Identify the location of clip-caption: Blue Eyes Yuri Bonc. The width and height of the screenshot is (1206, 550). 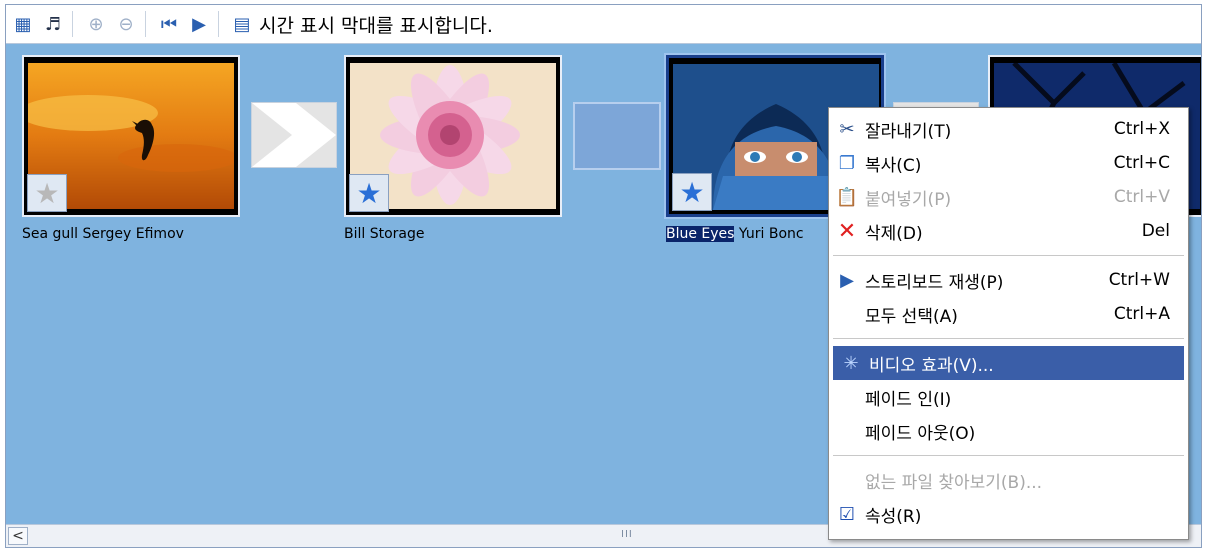
(735, 234).